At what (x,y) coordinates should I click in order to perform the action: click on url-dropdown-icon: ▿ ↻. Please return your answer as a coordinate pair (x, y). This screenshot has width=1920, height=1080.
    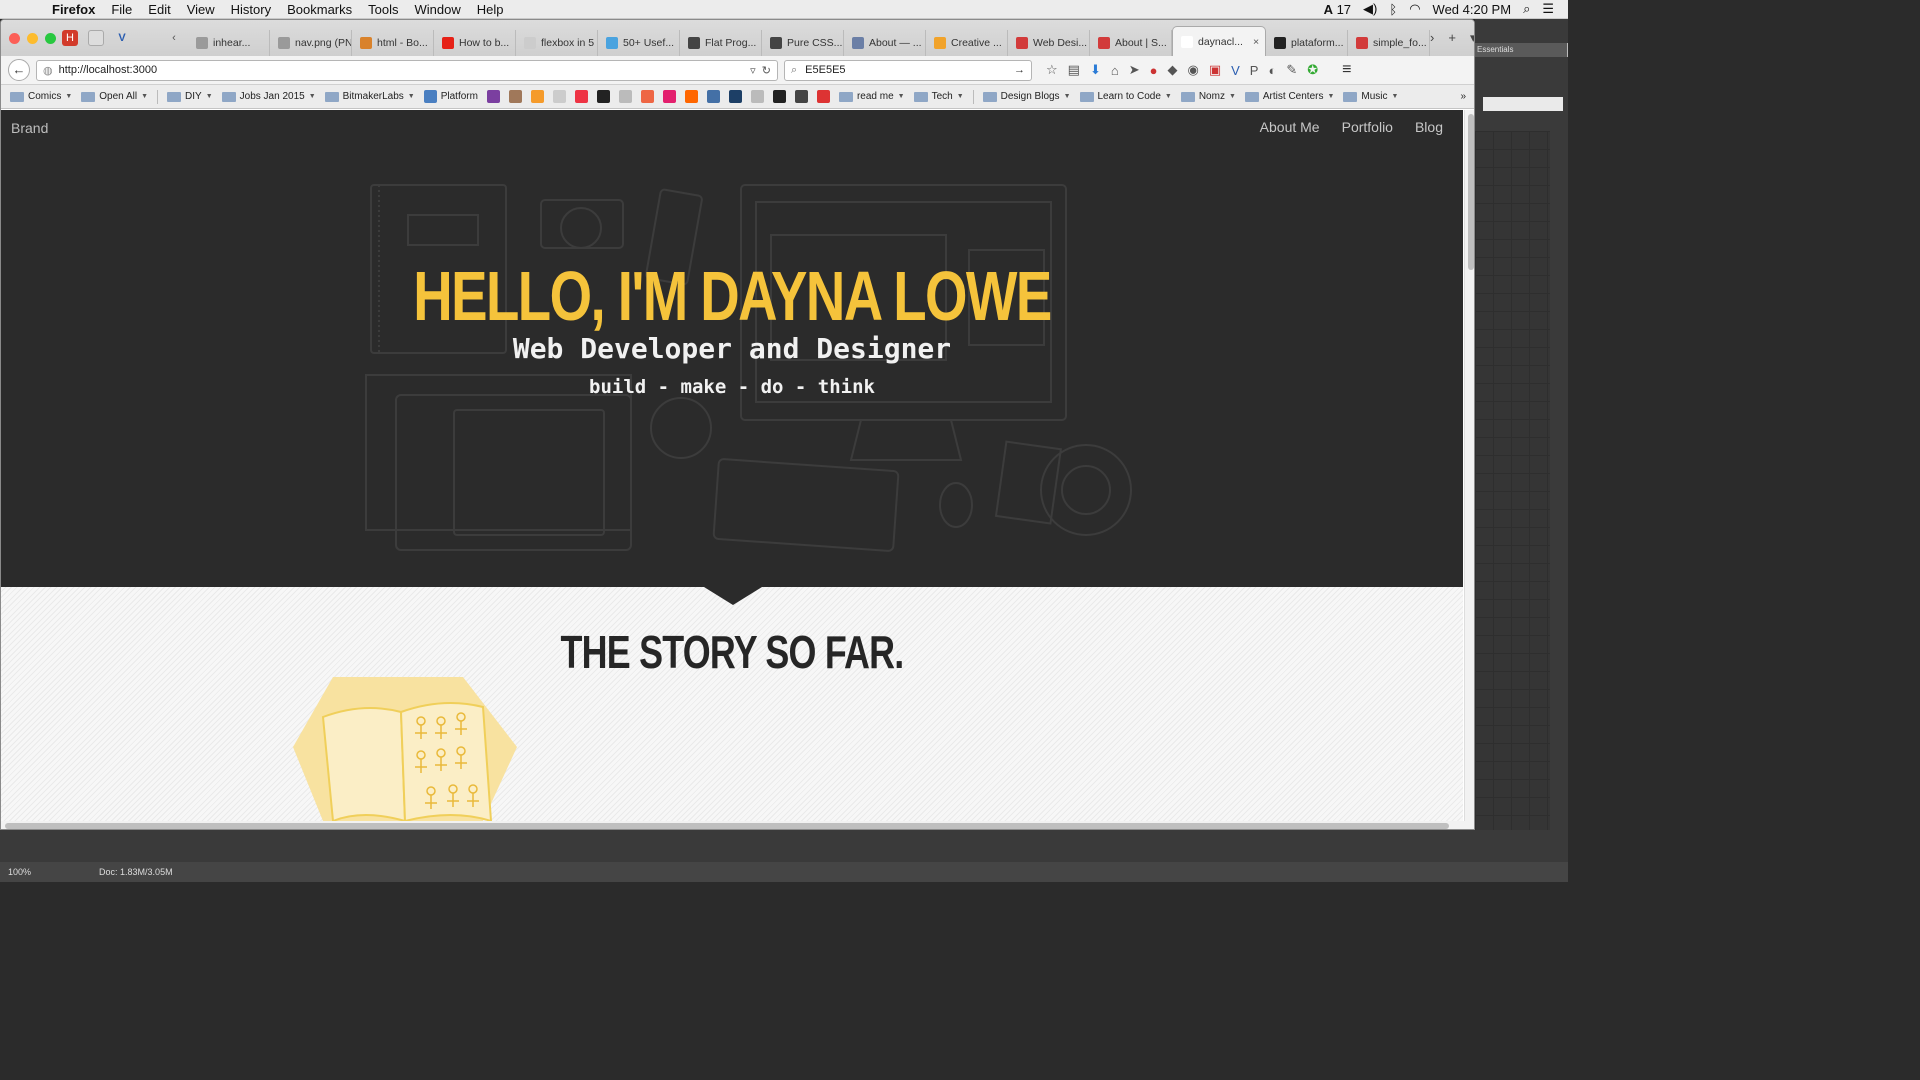
    Looking at the image, I should click on (763, 70).